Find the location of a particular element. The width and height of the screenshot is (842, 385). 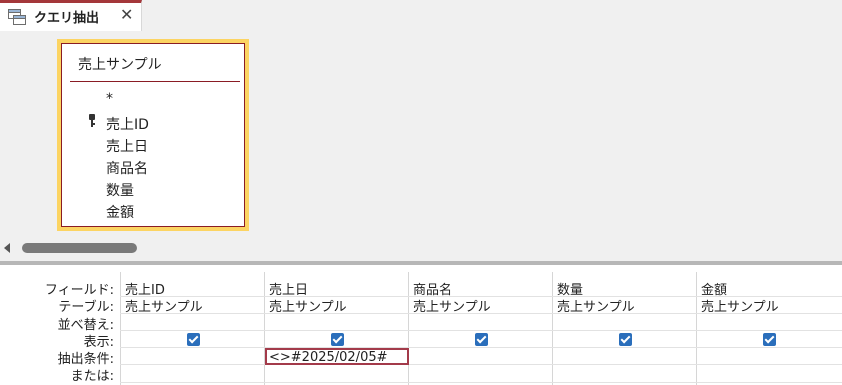

field-product-name: 商品名 is located at coordinates (127, 168).